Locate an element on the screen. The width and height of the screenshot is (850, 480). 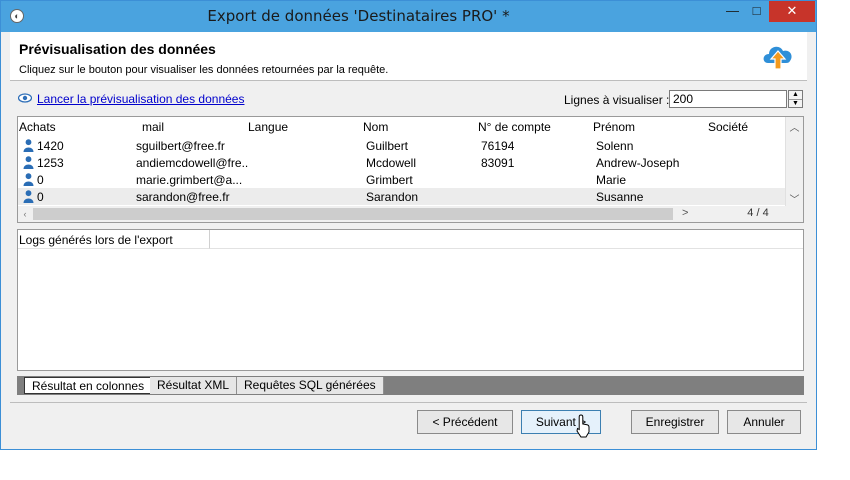
close-button: ✕ is located at coordinates (792, 11).